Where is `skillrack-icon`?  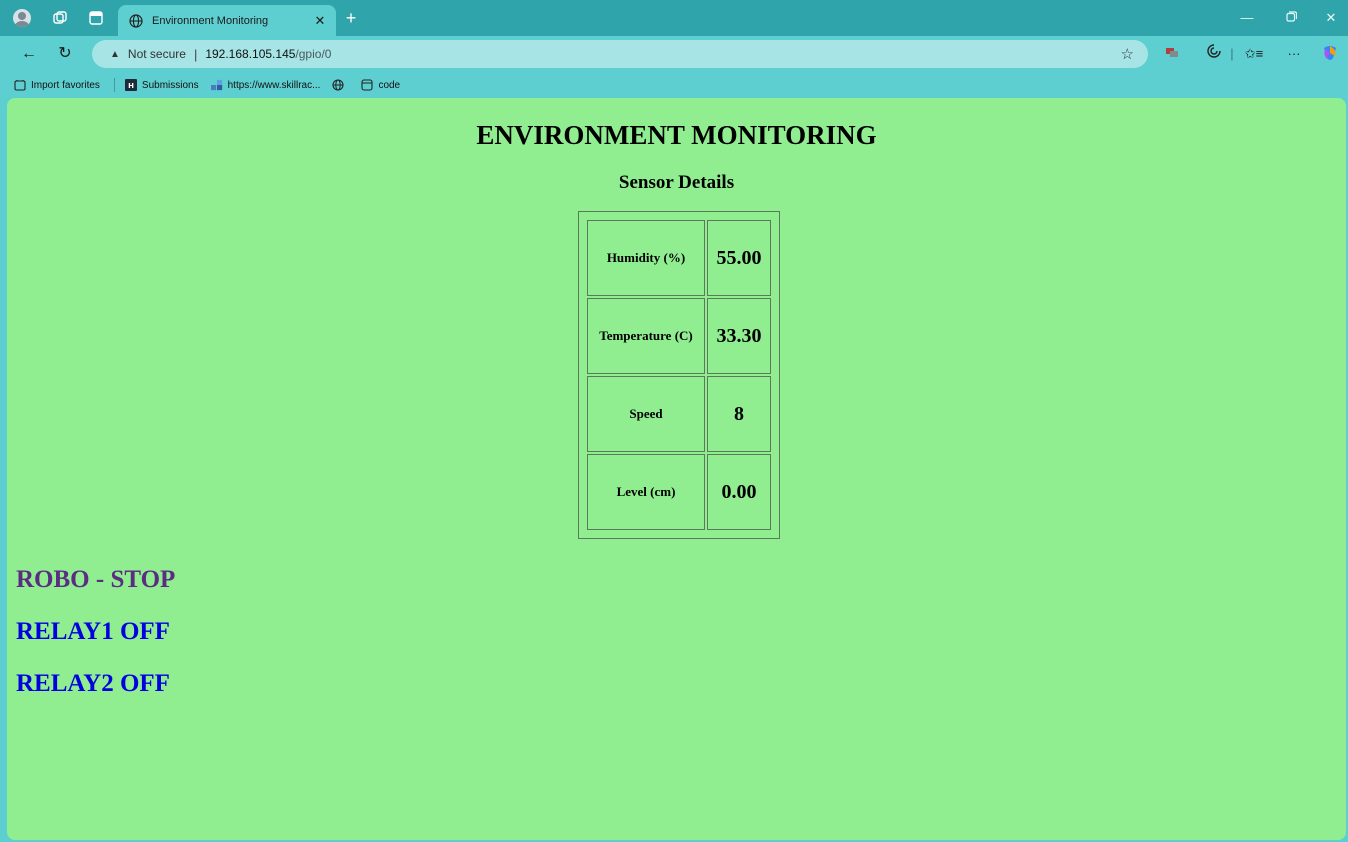 skillrack-icon is located at coordinates (216, 85).